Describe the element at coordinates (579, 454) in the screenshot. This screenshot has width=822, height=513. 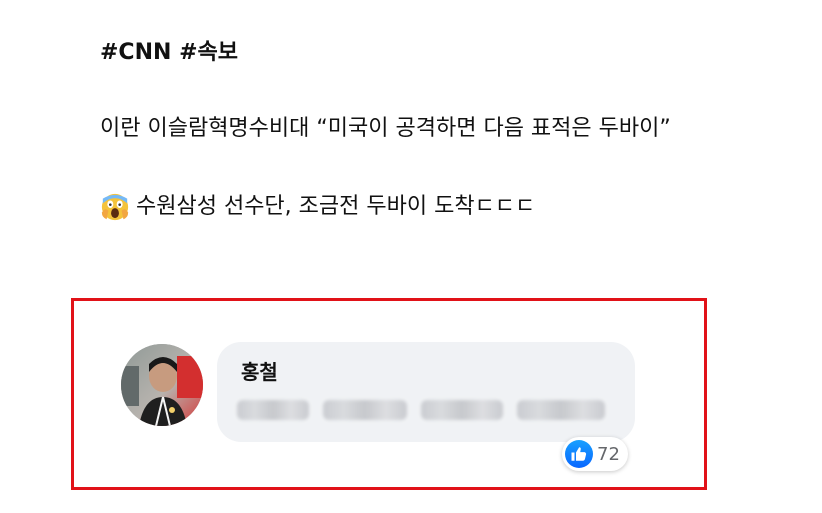
I see `like-icon` at that location.